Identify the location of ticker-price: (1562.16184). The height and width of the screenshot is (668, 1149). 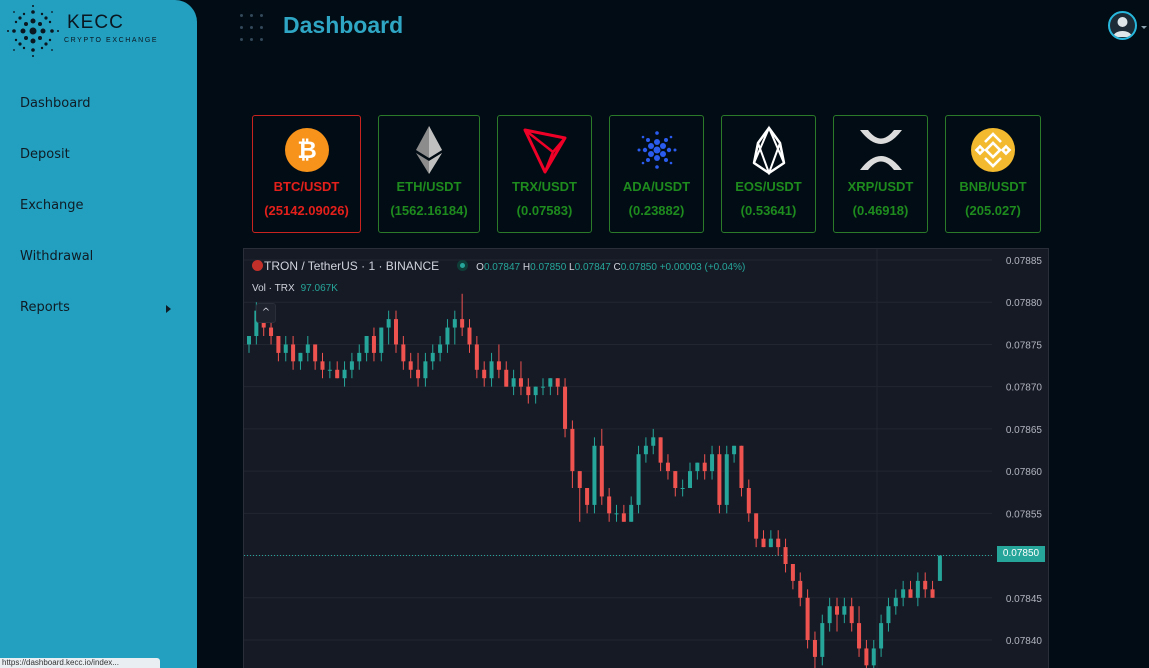
(429, 210).